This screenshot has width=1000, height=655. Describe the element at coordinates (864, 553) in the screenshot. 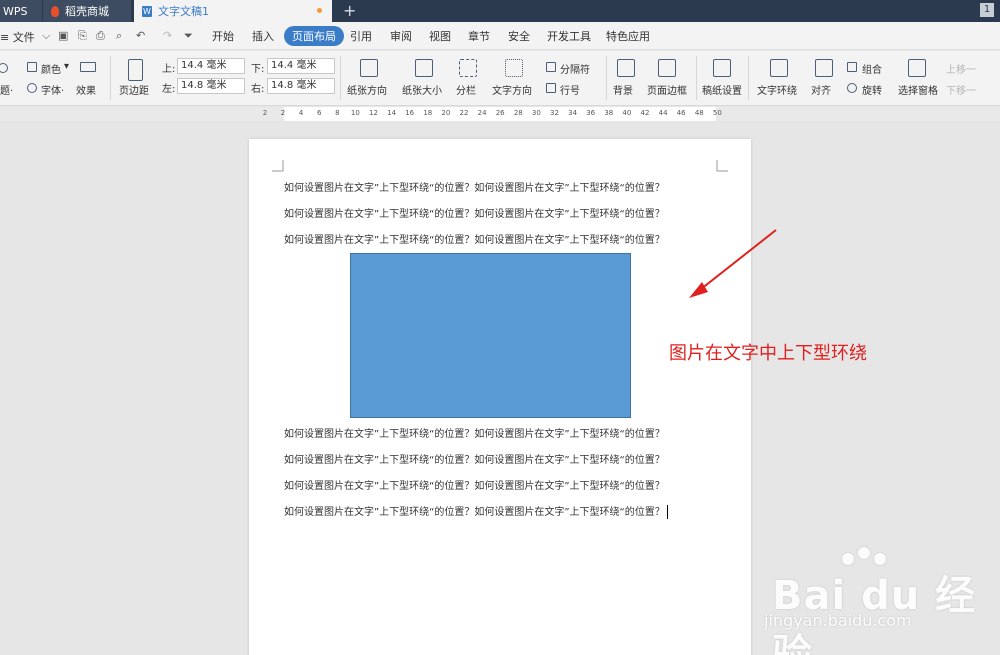

I see `paw-icon` at that location.